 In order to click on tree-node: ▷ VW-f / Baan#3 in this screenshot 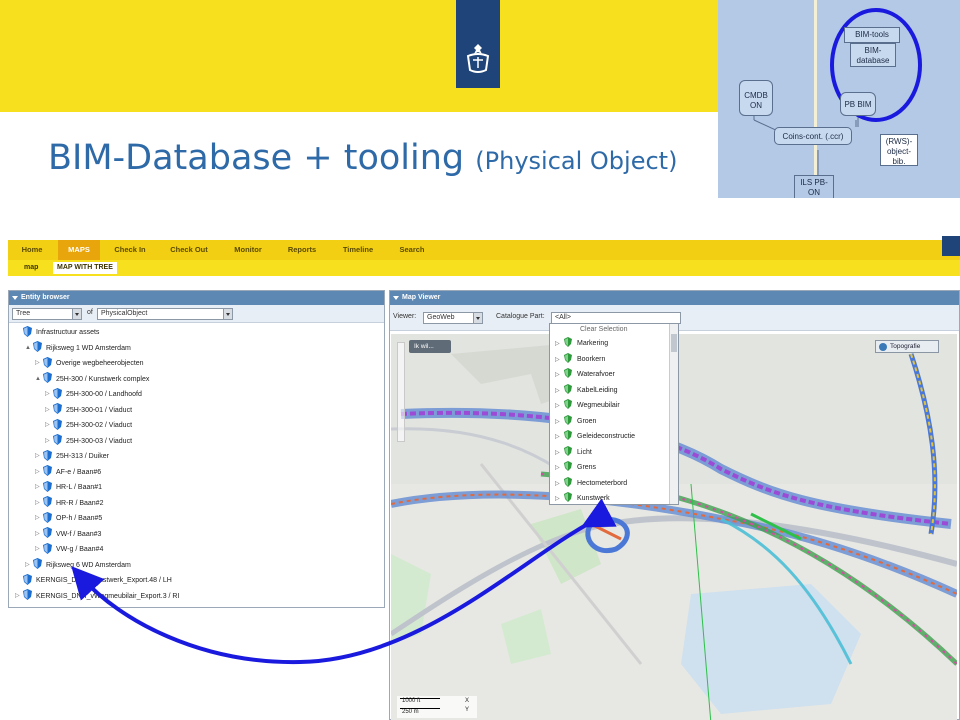, I will do `click(68, 534)`.